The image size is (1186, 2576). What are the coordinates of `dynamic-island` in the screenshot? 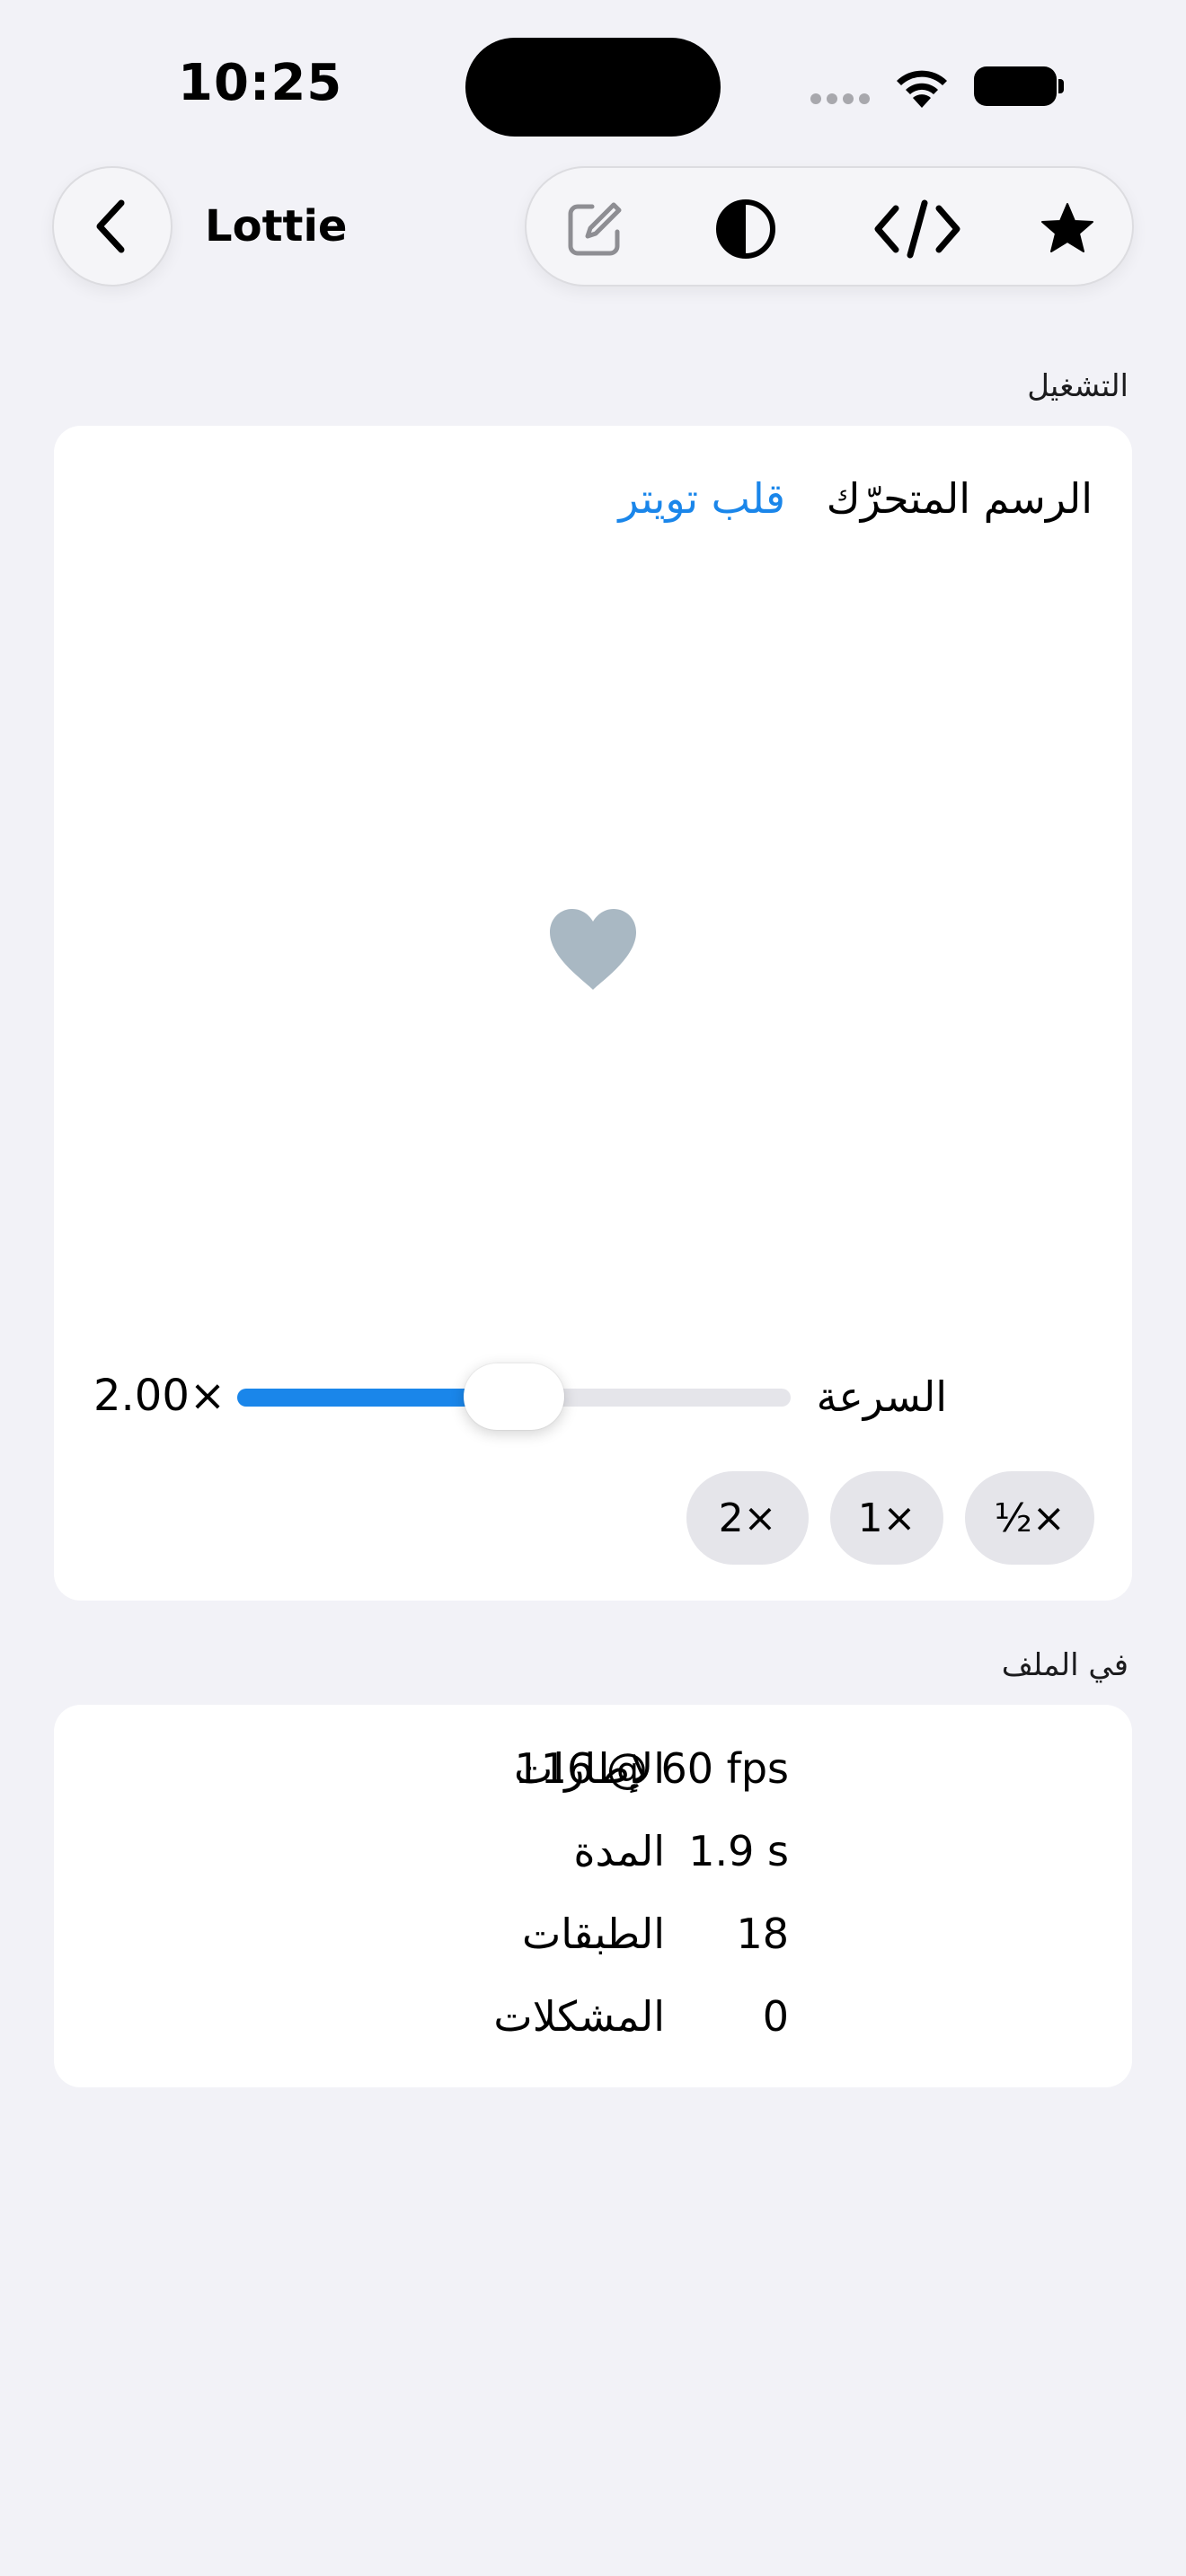 It's located at (593, 87).